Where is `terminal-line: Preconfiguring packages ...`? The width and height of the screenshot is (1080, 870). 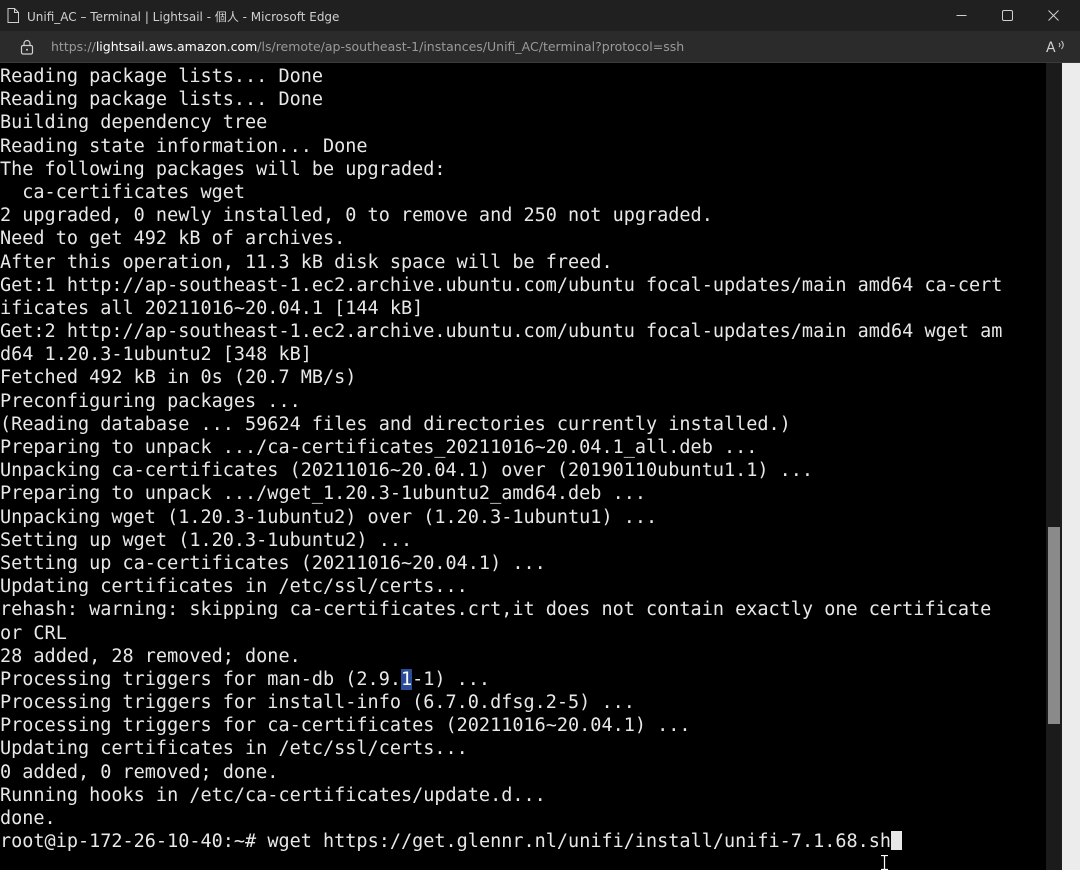
terminal-line: Preconfiguring packages ... is located at coordinates (150, 401).